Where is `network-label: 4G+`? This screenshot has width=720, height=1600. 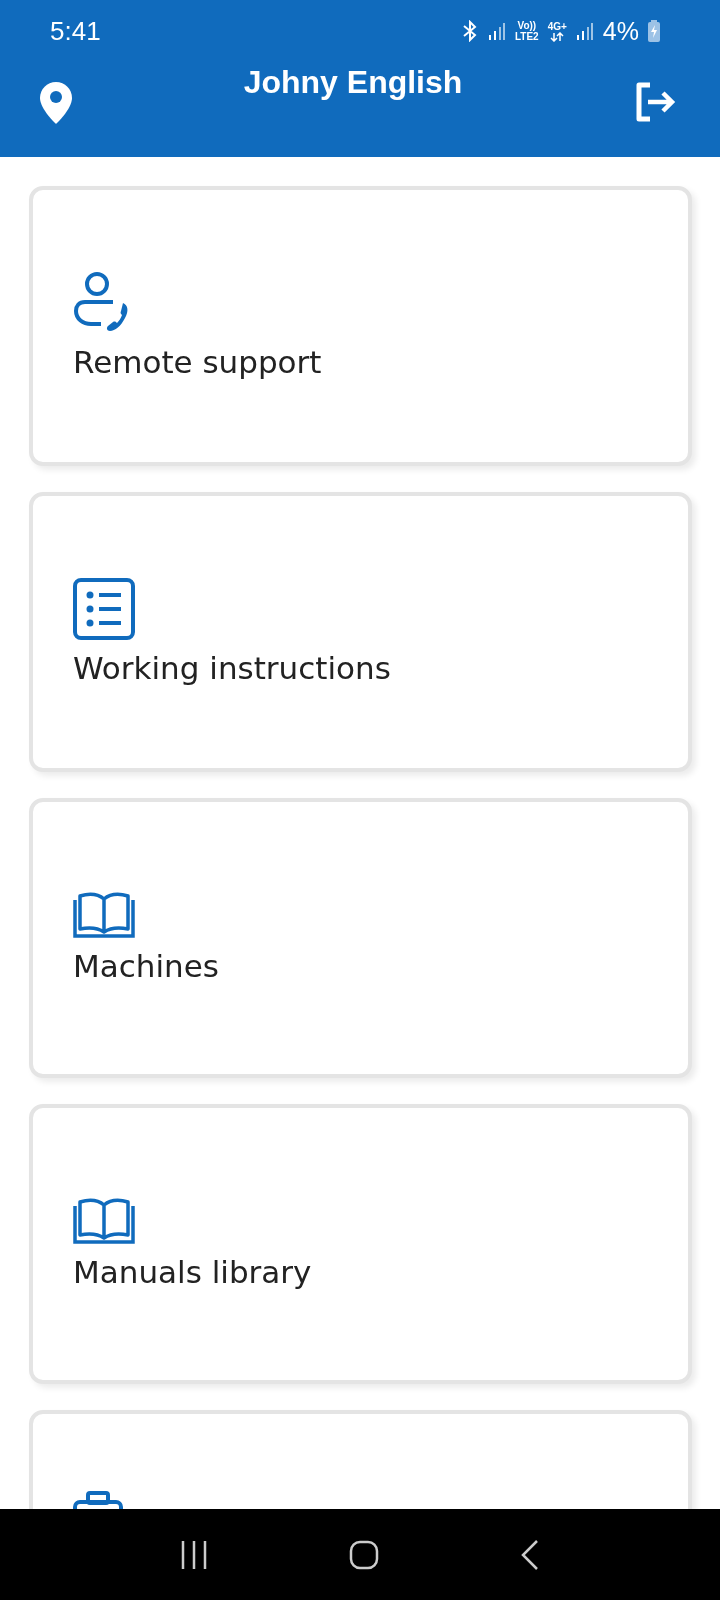 network-label: 4G+ is located at coordinates (557, 26).